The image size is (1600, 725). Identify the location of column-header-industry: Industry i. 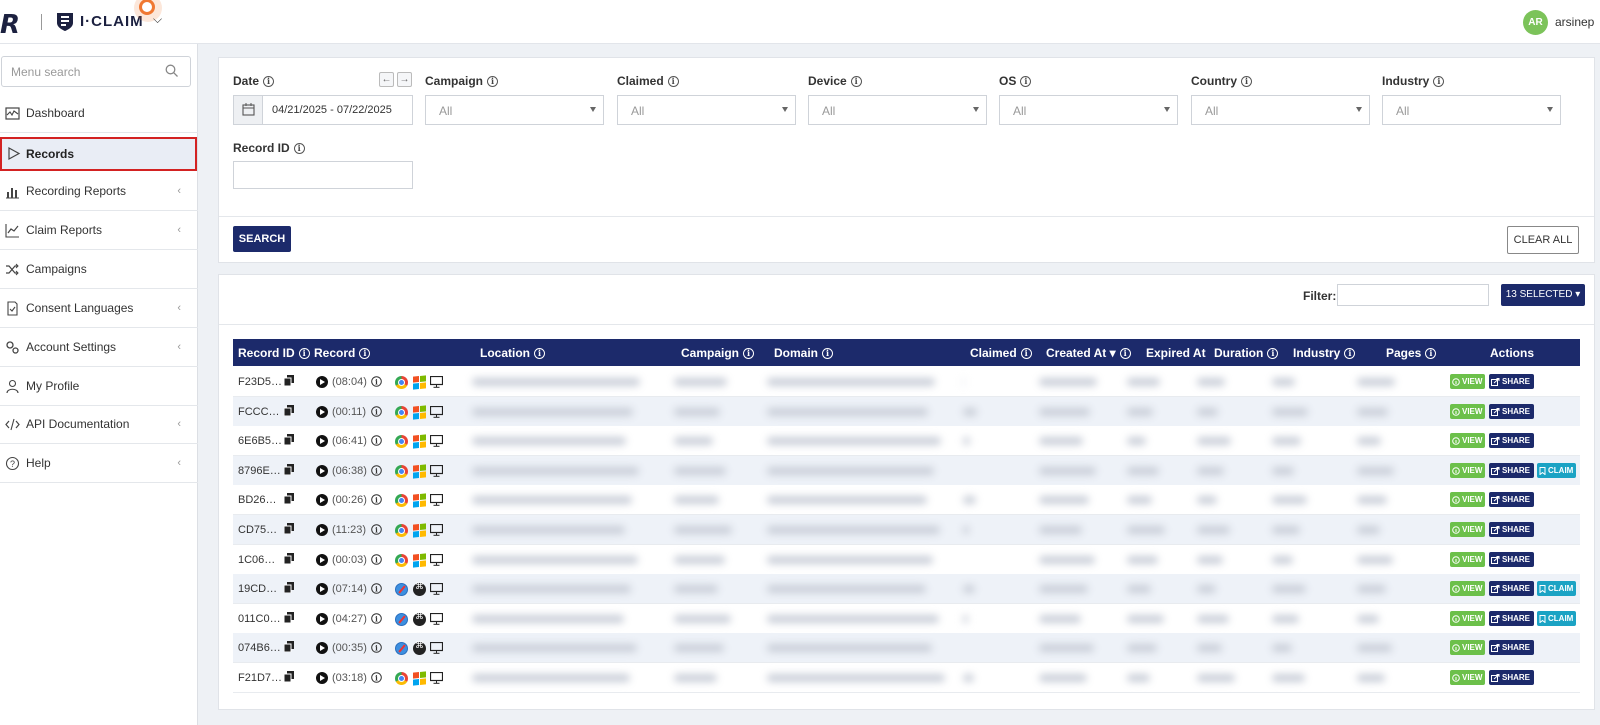
(1324, 353).